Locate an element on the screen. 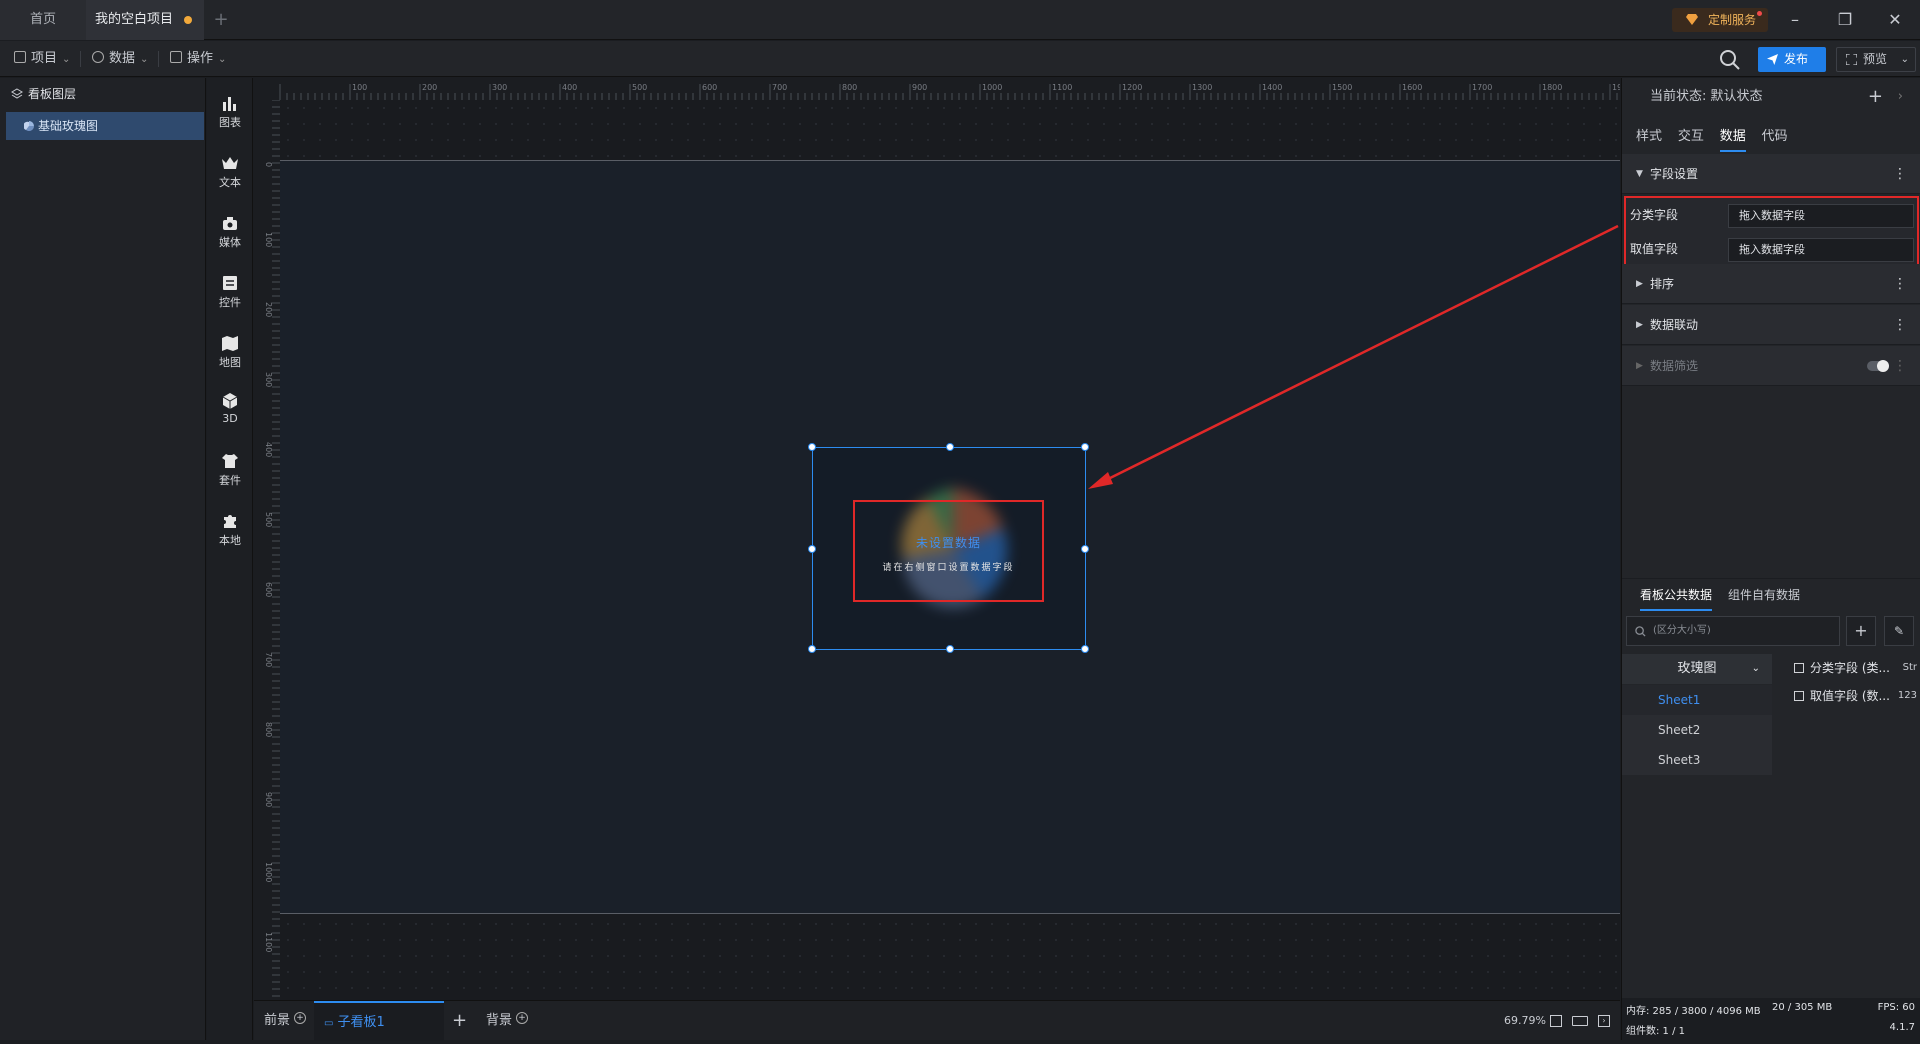 The image size is (1920, 1044). grid-icon is located at coordinates (176, 57).